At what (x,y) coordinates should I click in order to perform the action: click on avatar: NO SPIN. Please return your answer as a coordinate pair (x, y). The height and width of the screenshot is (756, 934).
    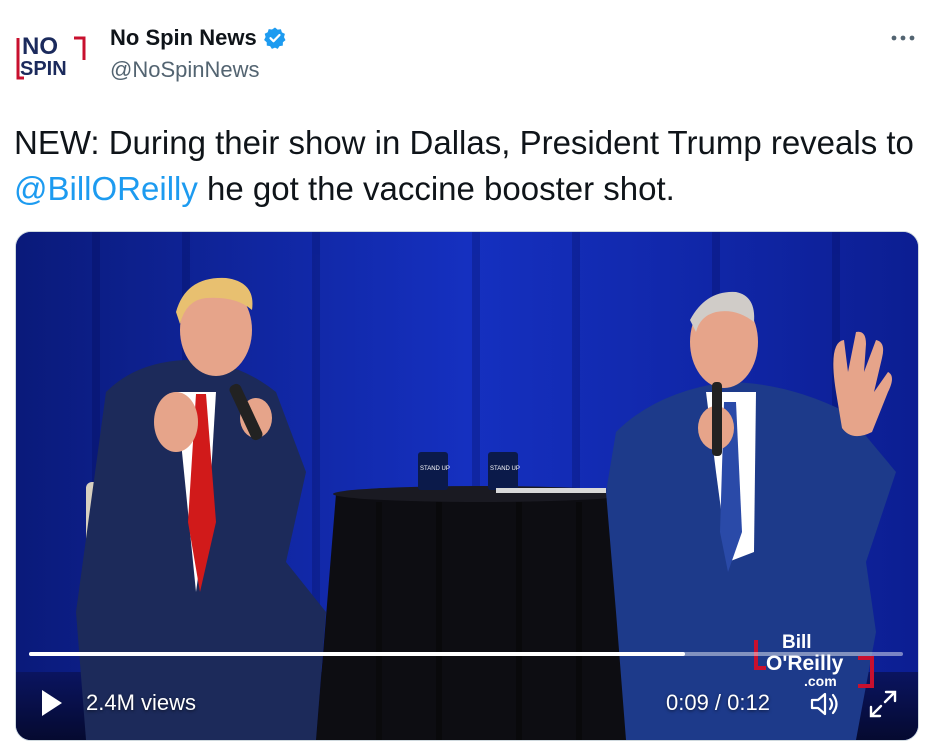
    Looking at the image, I should click on (54, 56).